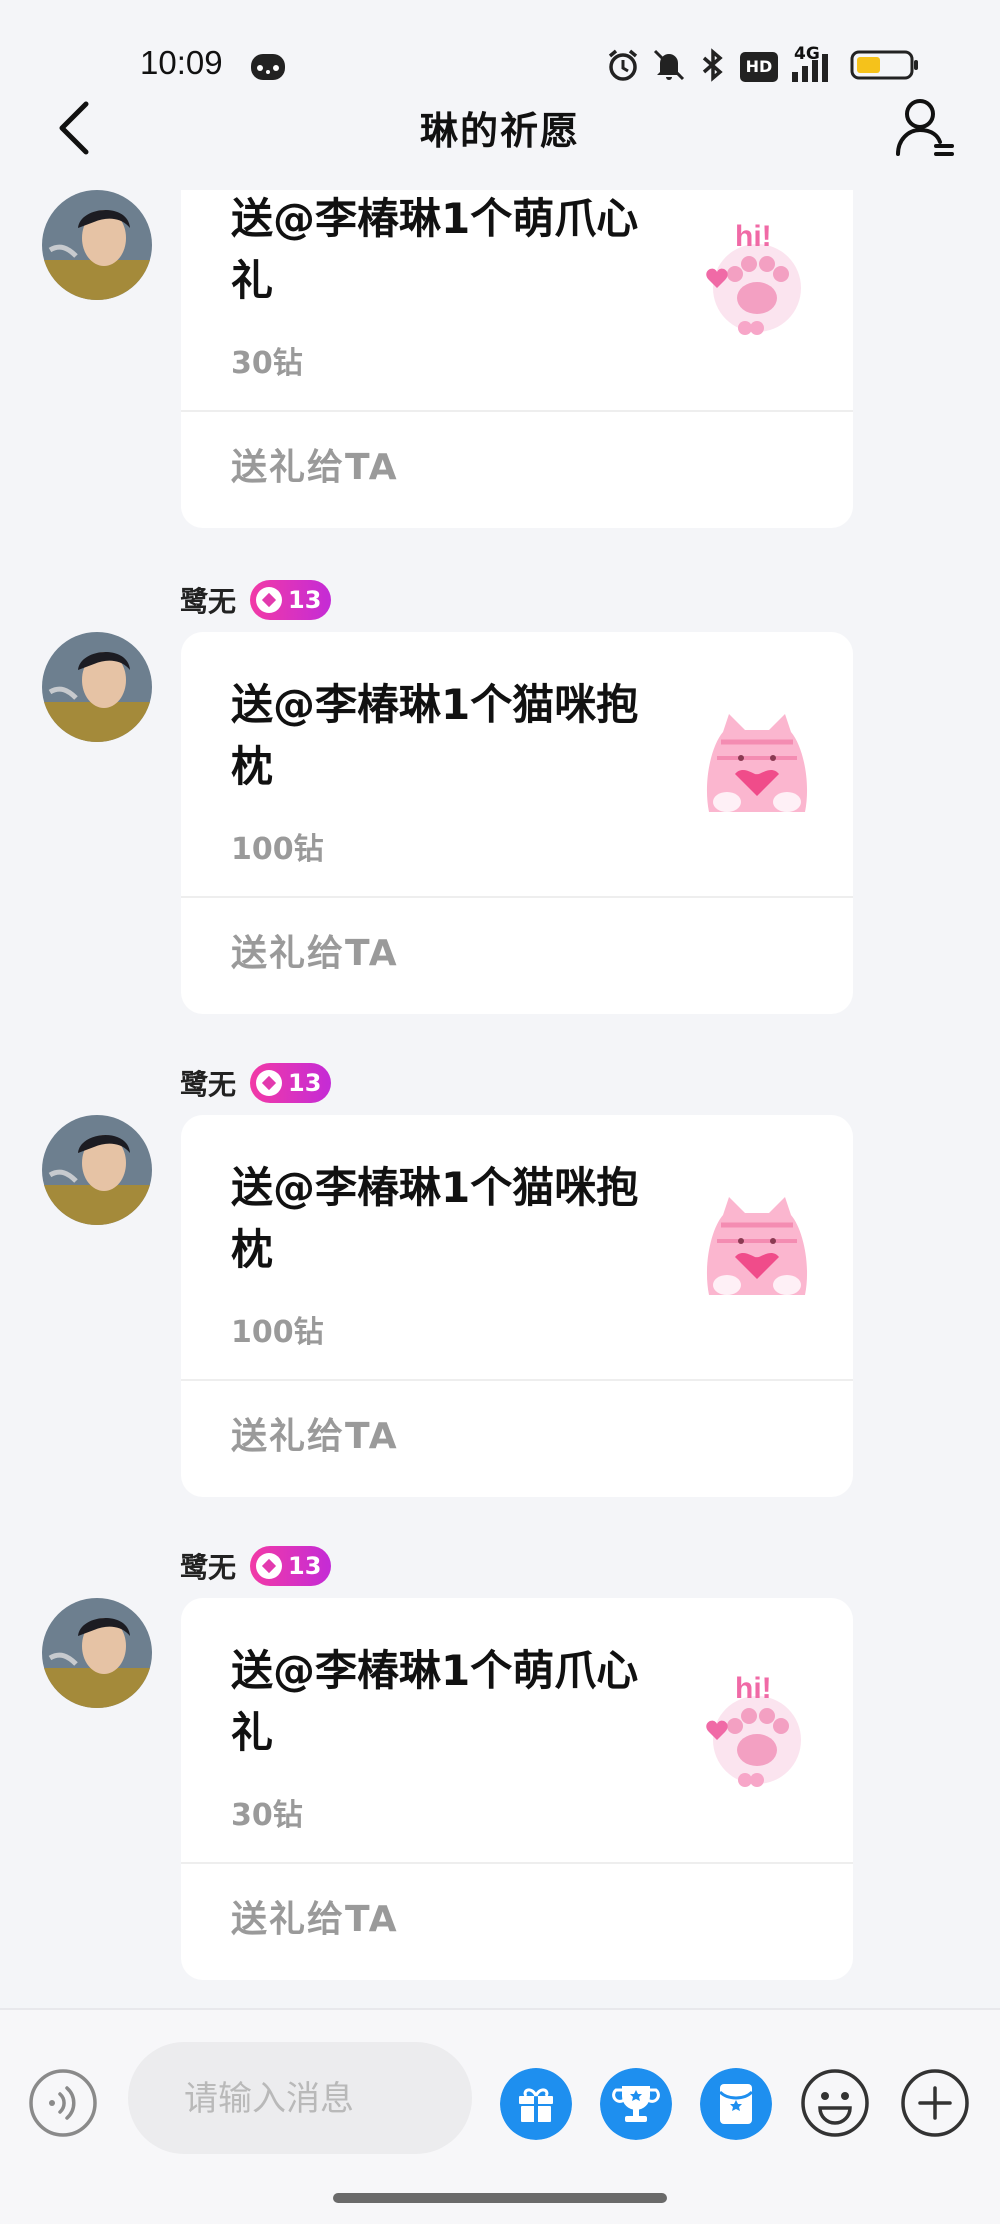 The height and width of the screenshot is (2224, 1000). I want to click on message-input, so click(324, 2099).